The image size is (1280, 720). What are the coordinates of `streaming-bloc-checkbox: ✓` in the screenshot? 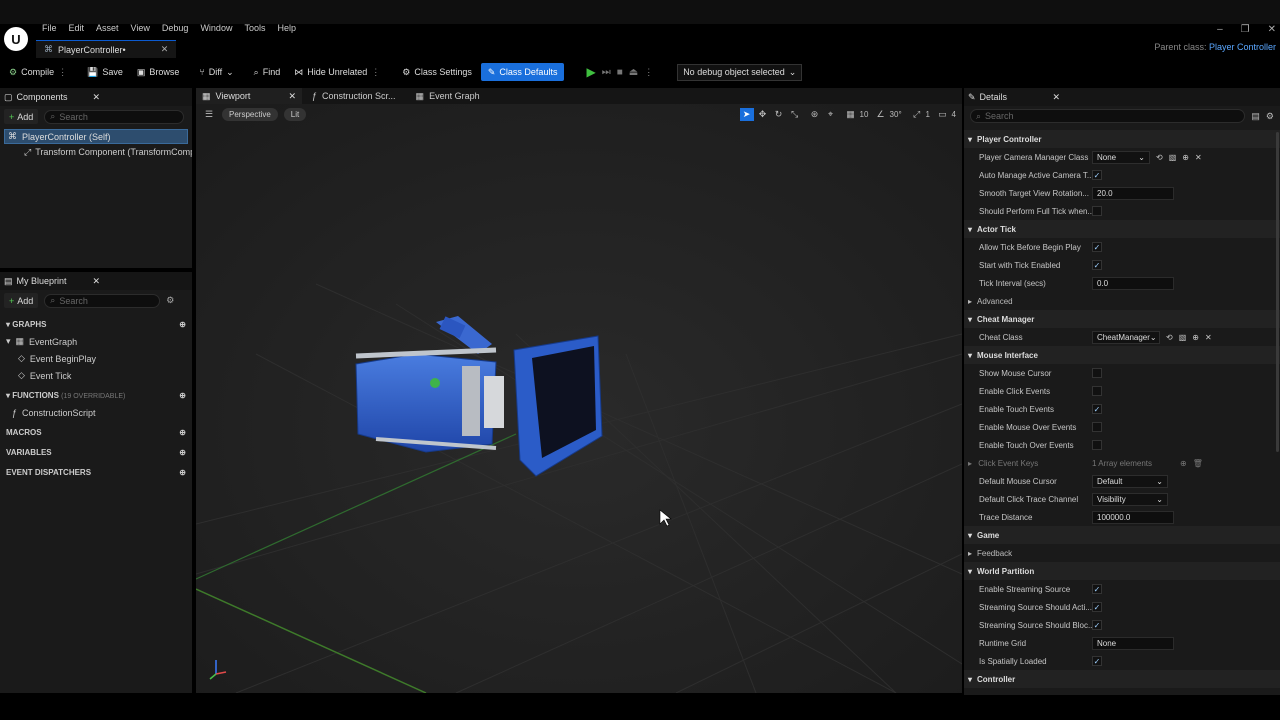 It's located at (1097, 625).